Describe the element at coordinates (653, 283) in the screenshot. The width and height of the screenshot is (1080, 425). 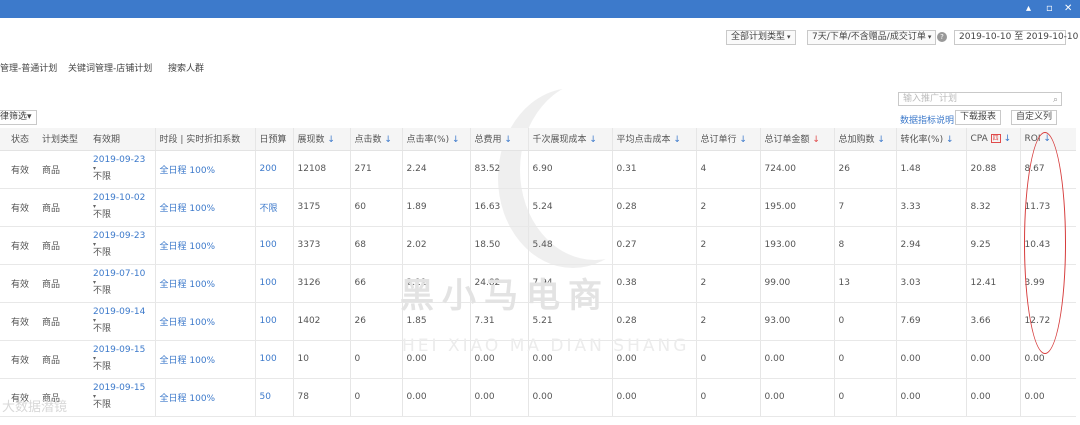
I see `cell-cpc: 0.38` at that location.